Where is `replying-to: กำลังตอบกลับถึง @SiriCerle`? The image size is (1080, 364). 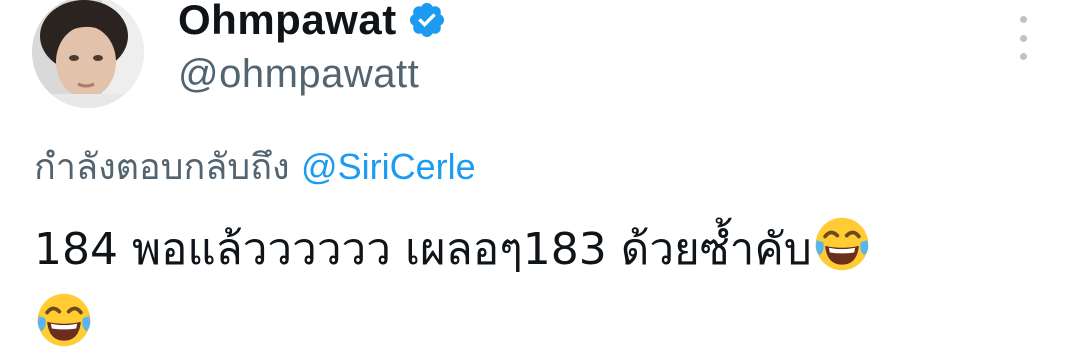 replying-to: กำลังตอบกลับถึง @SiriCerle is located at coordinates (255, 166).